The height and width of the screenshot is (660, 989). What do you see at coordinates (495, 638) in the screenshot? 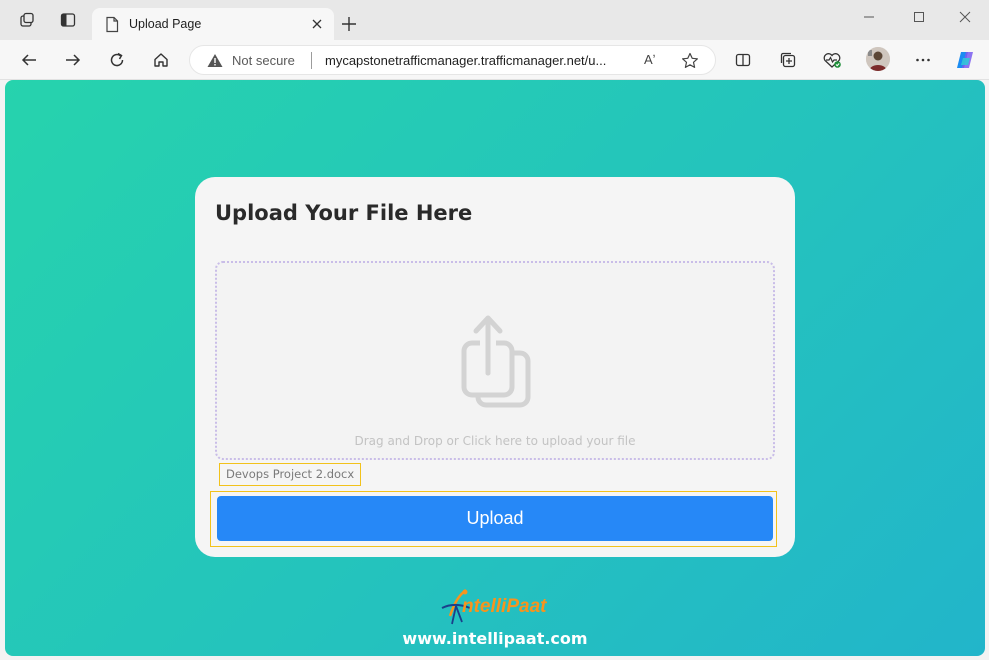
I see `footer-url: www.intellipaat.com` at bounding box center [495, 638].